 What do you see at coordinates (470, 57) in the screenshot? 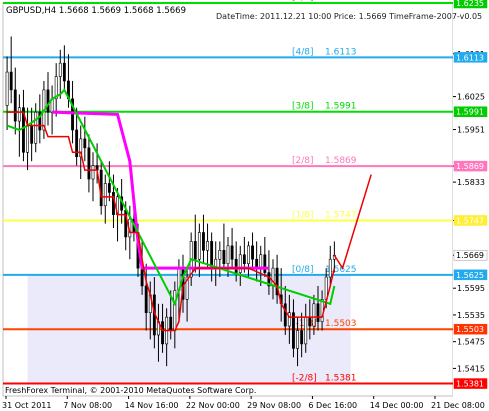
I see `axis-price-tag-label: 1.6113` at bounding box center [470, 57].